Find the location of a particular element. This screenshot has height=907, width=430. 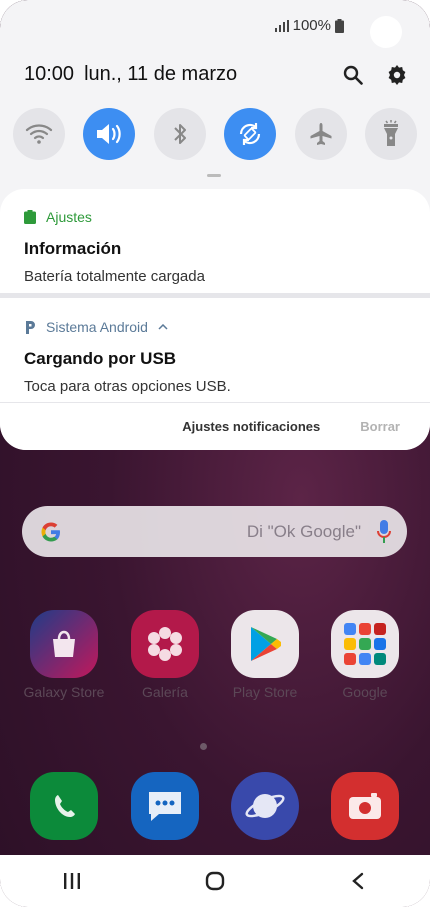

recent-apps-button is located at coordinates (72, 881).